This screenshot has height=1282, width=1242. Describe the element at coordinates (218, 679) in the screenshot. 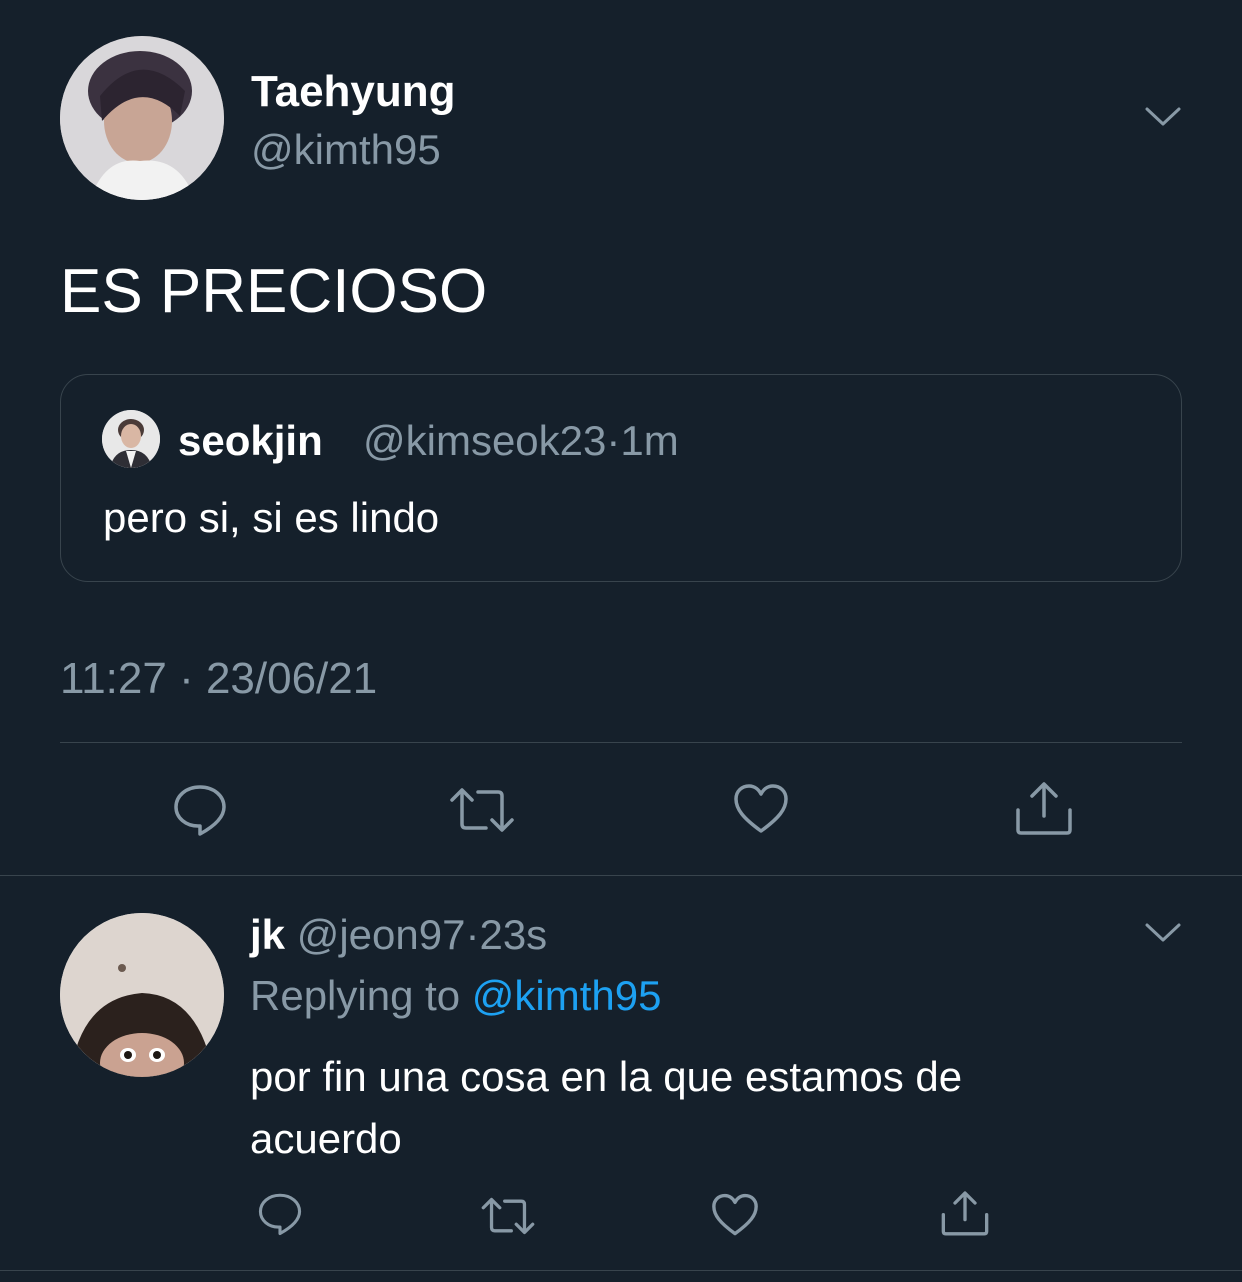

I see `main-timestamp: 11:27 · 23/06/21` at that location.